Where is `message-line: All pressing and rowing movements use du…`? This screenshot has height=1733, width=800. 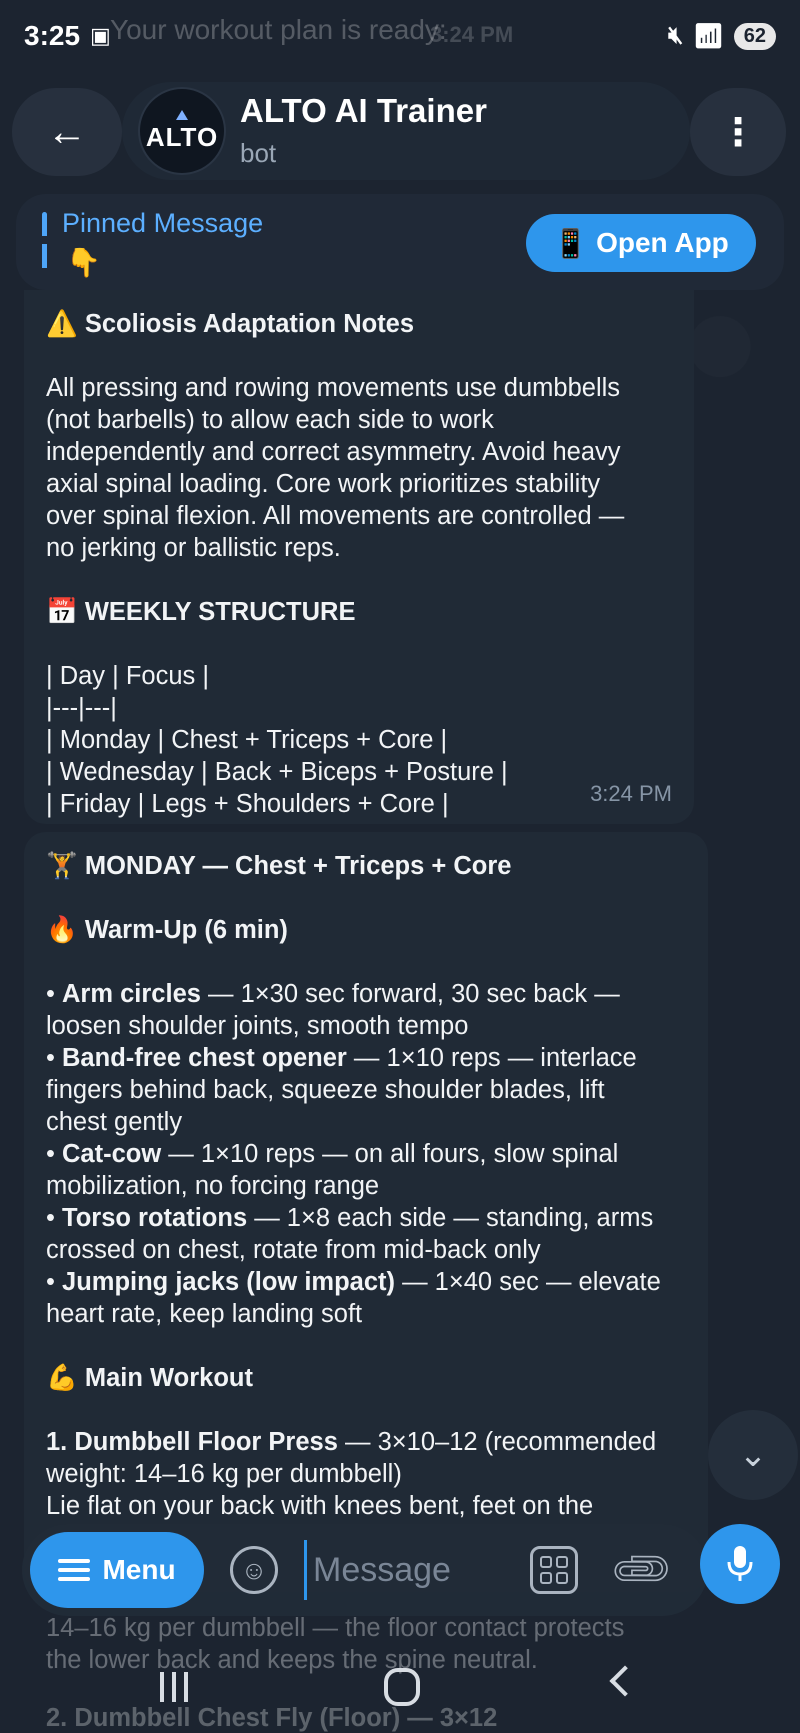
message-line: All pressing and rowing movements use du… is located at coordinates (333, 388).